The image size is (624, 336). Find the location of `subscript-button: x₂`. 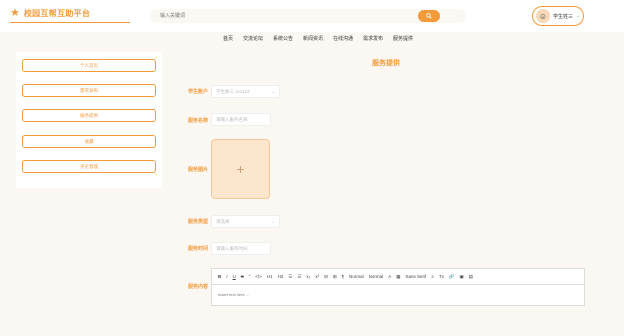

subscript-button: x₂ is located at coordinates (308, 276).